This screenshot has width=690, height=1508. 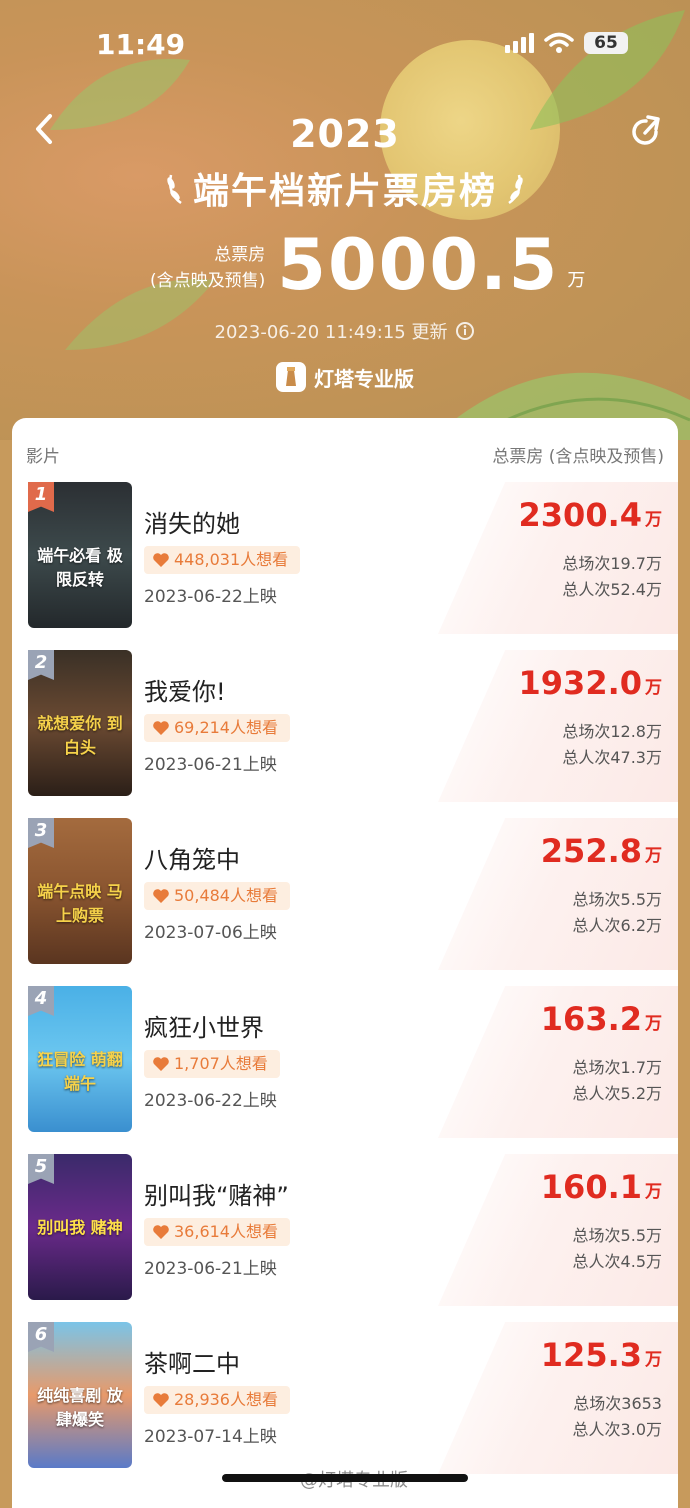 I want to click on want-to-see-badge: 28,936人想看, so click(x=217, y=1400).